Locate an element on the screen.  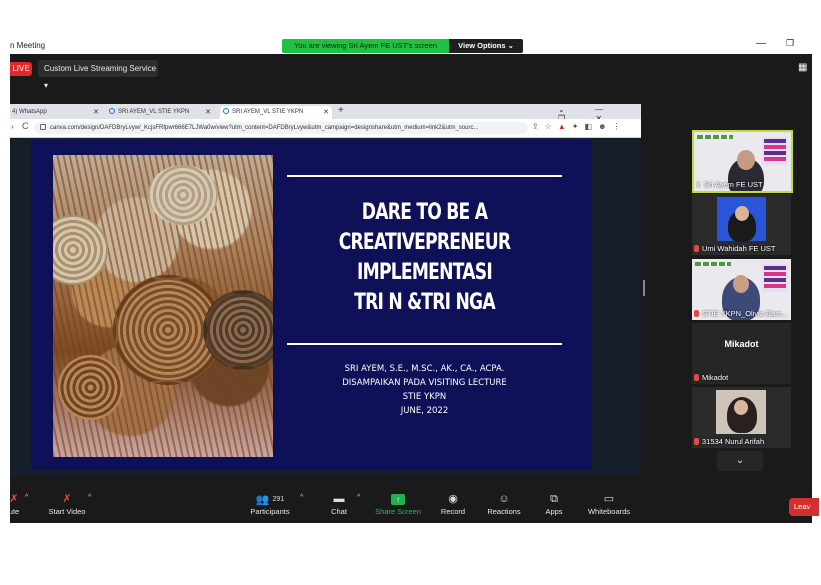
participants-button: 👥 291 Participants is located at coordinates (270, 504).